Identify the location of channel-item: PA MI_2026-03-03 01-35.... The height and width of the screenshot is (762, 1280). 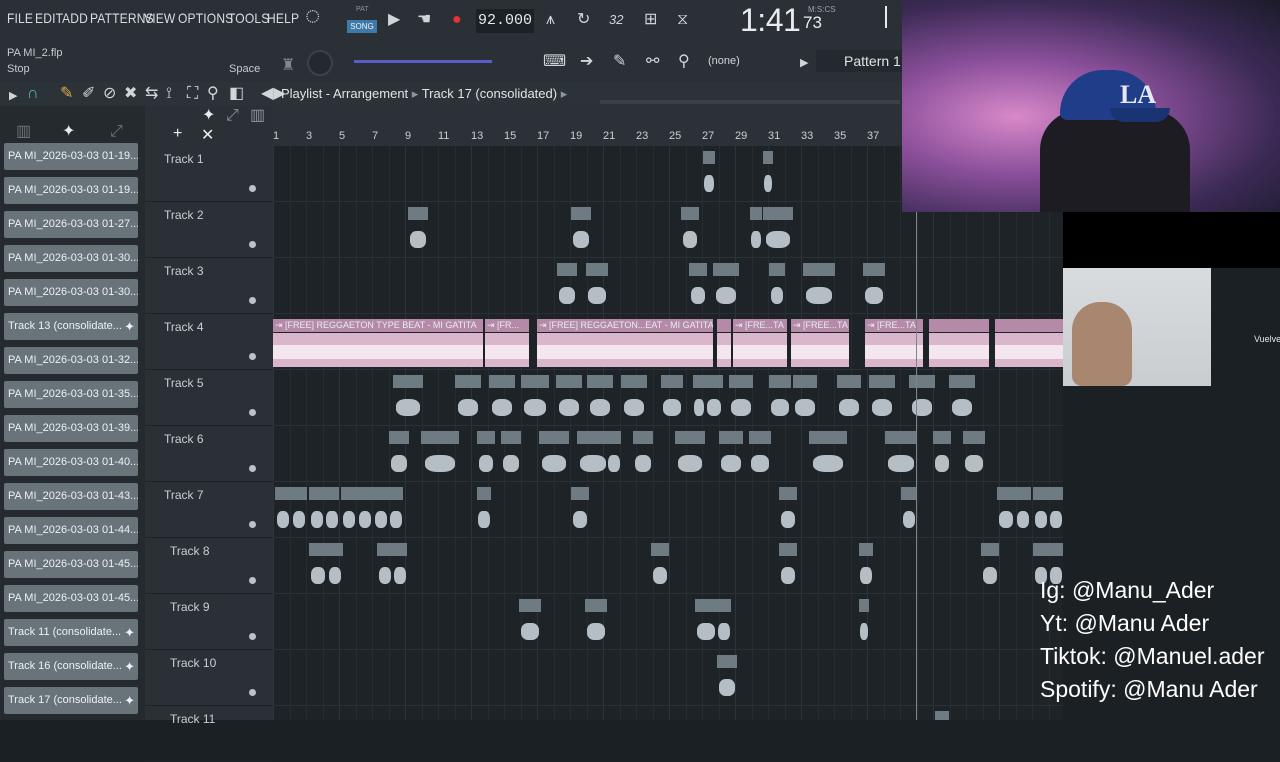
(71, 394).